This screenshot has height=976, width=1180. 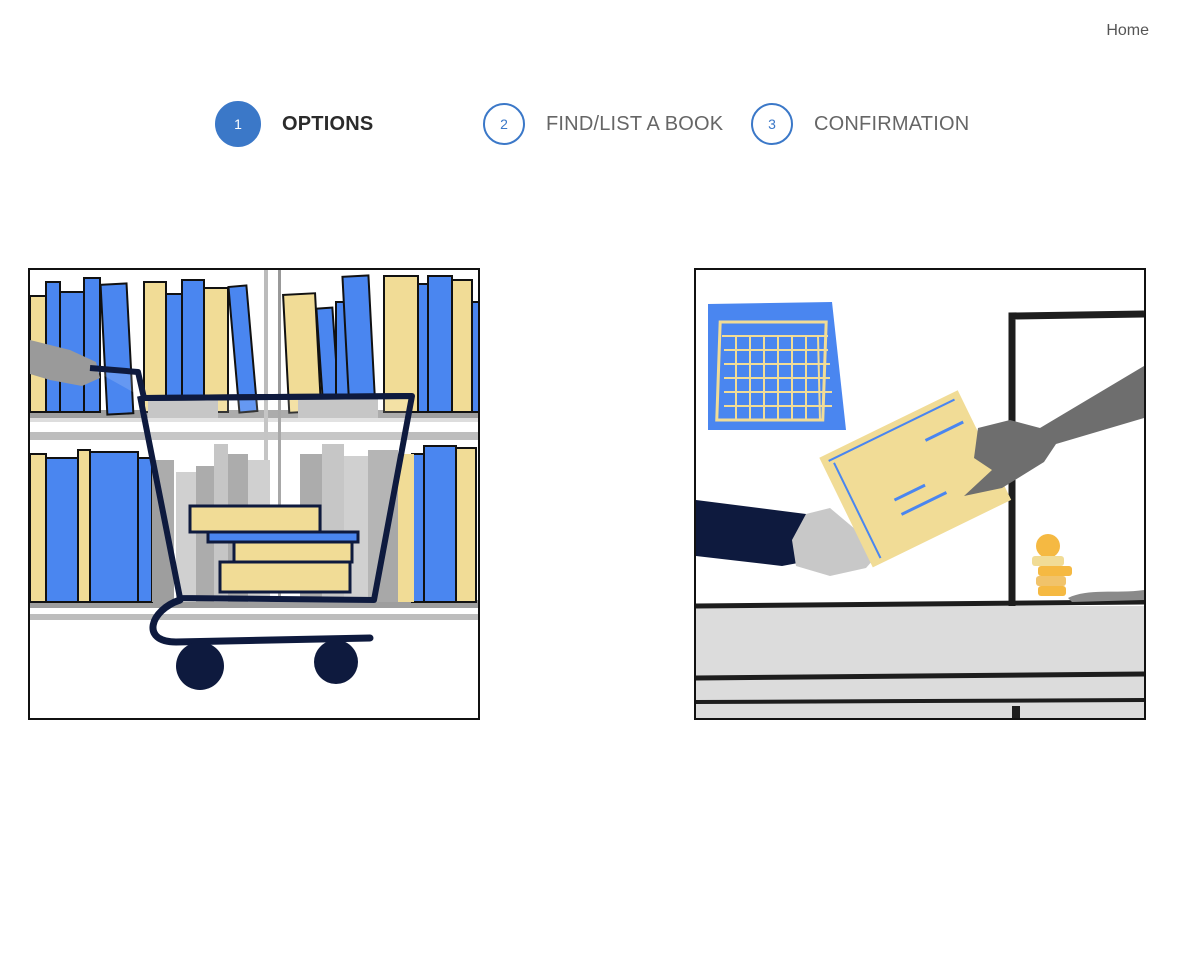 I want to click on step-label: OPTIONS, so click(x=328, y=123).